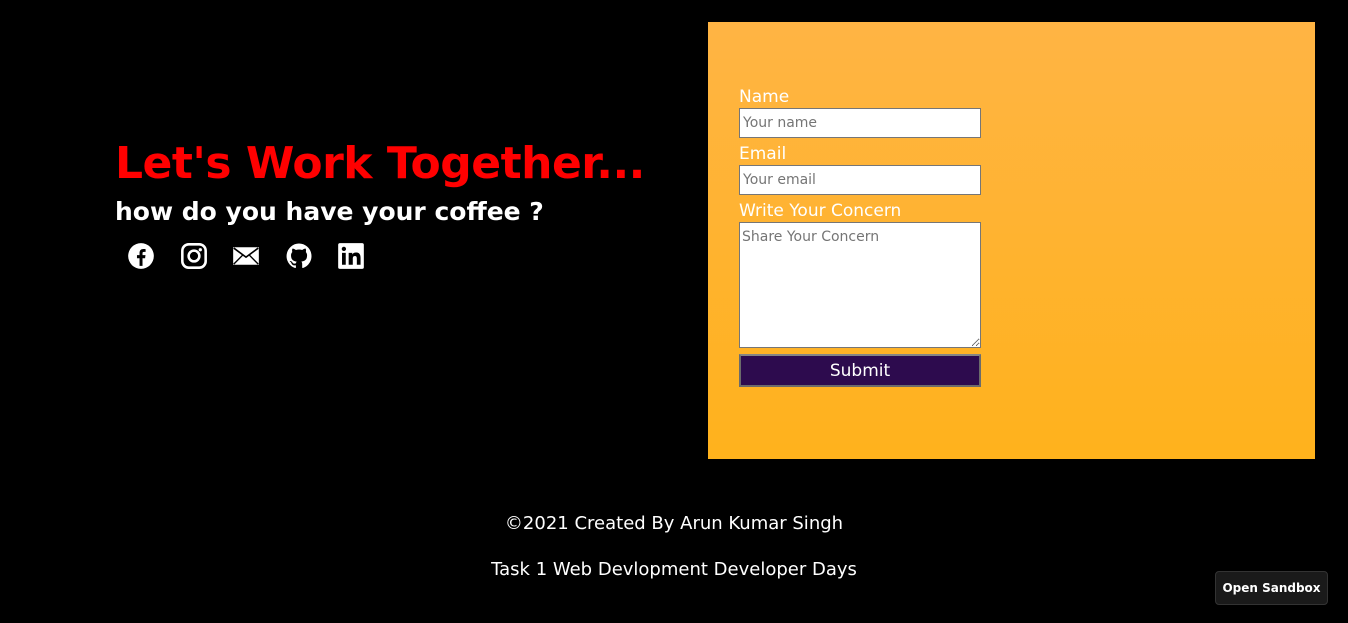  I want to click on github-icon, so click(299, 256).